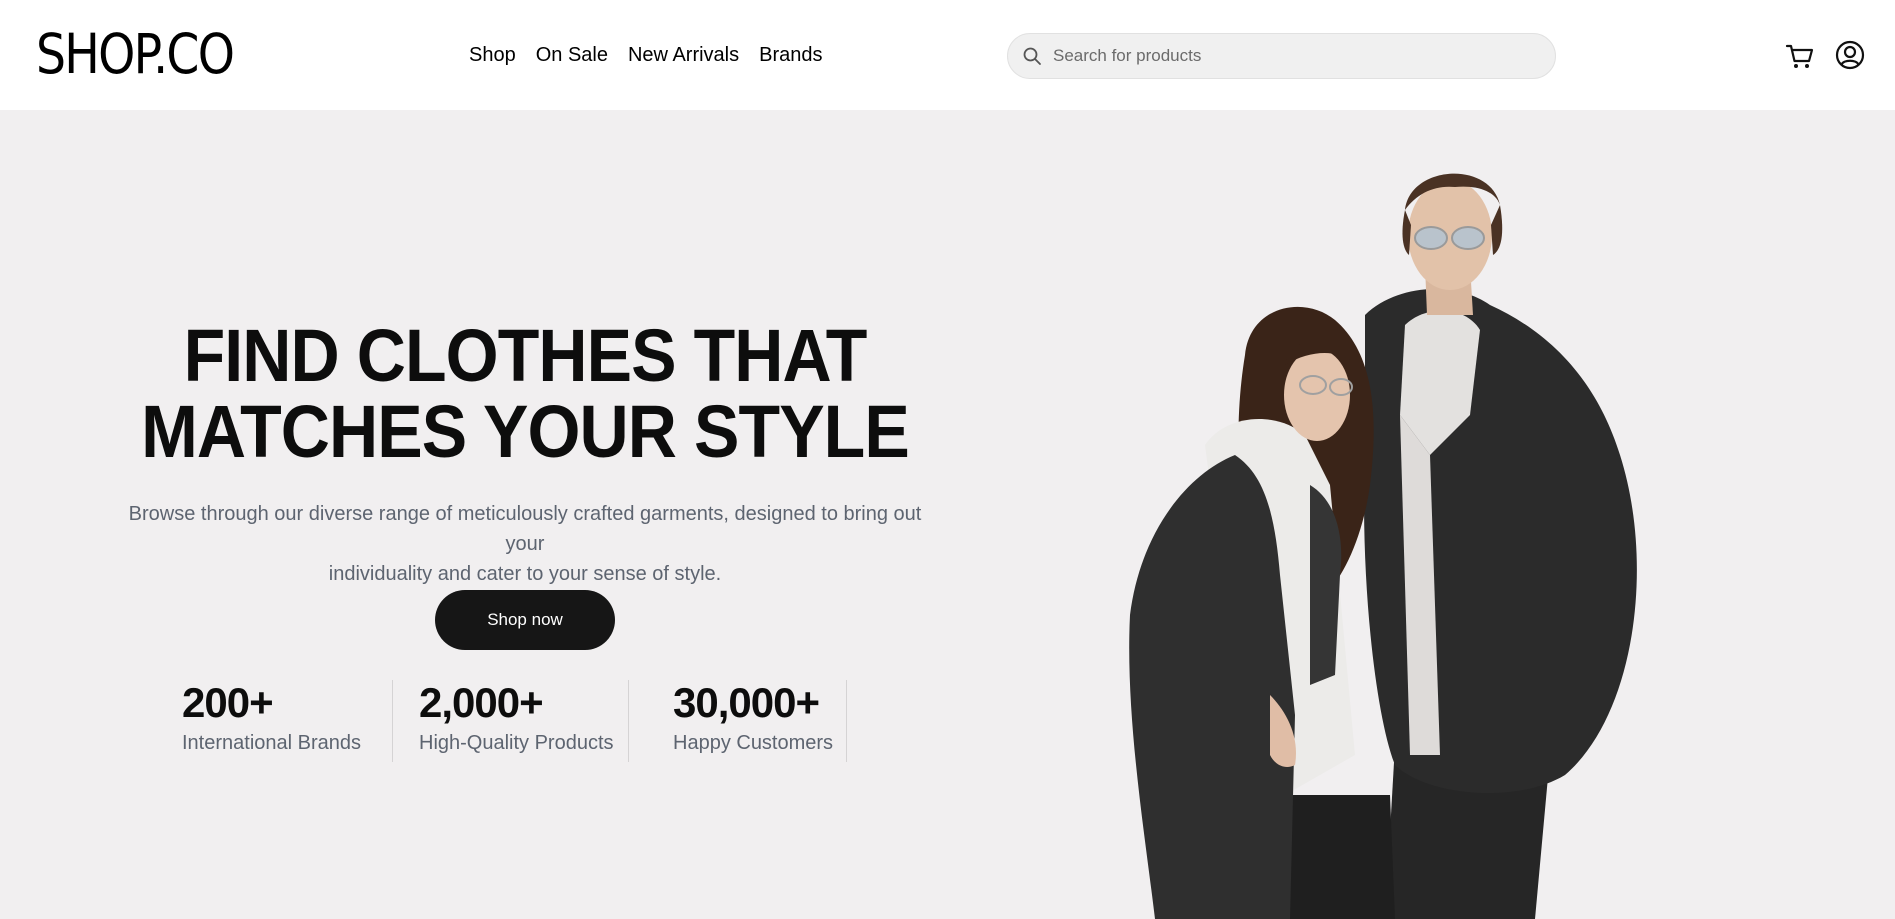 This screenshot has width=1895, height=919. What do you see at coordinates (228, 702) in the screenshot?
I see `stat-value: 200+` at bounding box center [228, 702].